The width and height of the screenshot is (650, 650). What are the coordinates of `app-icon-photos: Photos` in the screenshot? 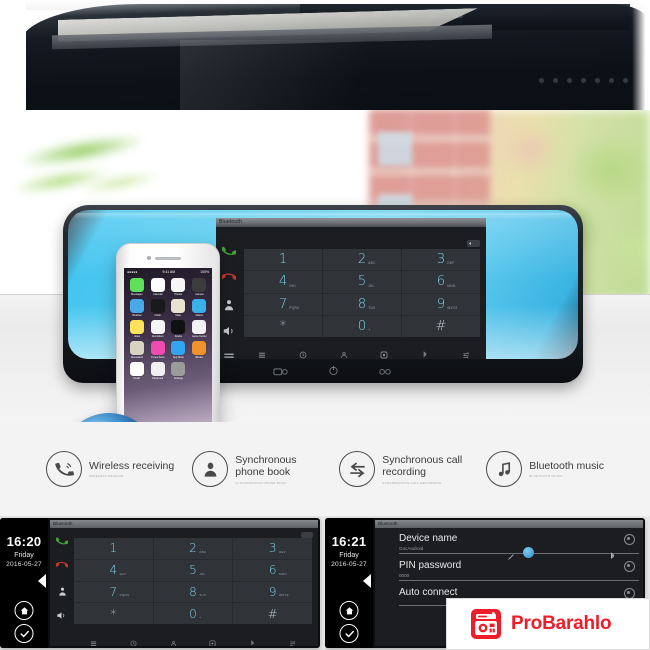 It's located at (179, 287).